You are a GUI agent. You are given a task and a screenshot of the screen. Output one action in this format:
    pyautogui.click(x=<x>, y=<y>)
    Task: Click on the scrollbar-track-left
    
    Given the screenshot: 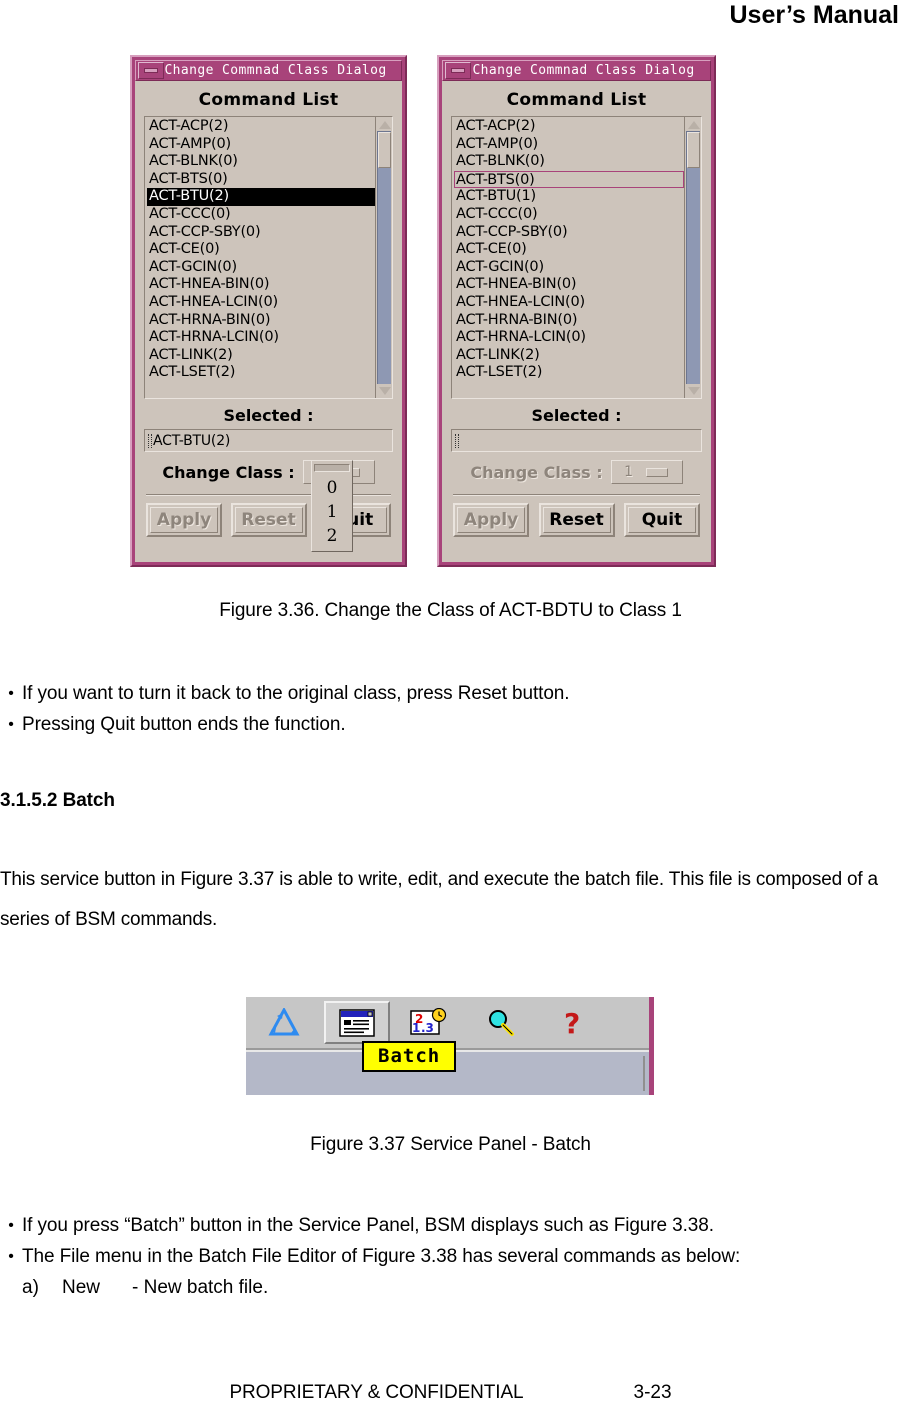 What is the action you would take?
    pyautogui.click(x=384, y=257)
    